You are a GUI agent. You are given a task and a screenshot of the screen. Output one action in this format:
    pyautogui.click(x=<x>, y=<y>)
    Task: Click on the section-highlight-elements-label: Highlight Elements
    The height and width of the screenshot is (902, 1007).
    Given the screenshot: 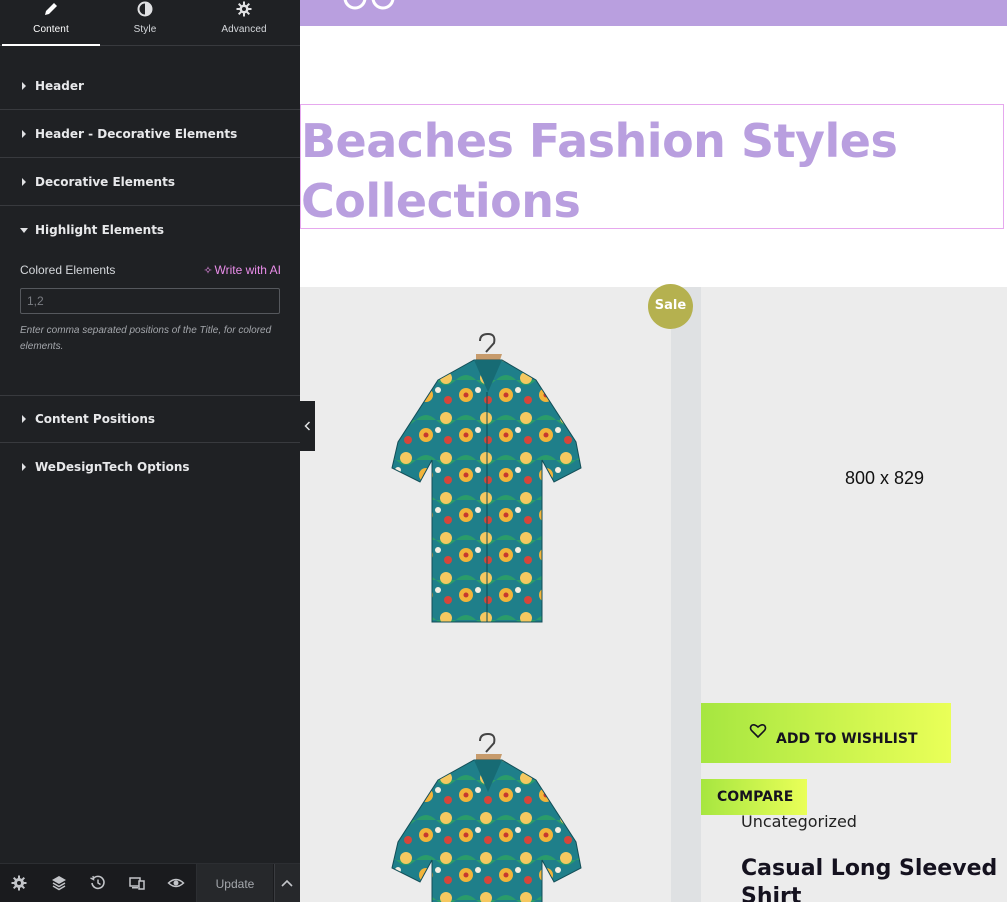 What is the action you would take?
    pyautogui.click(x=100, y=230)
    